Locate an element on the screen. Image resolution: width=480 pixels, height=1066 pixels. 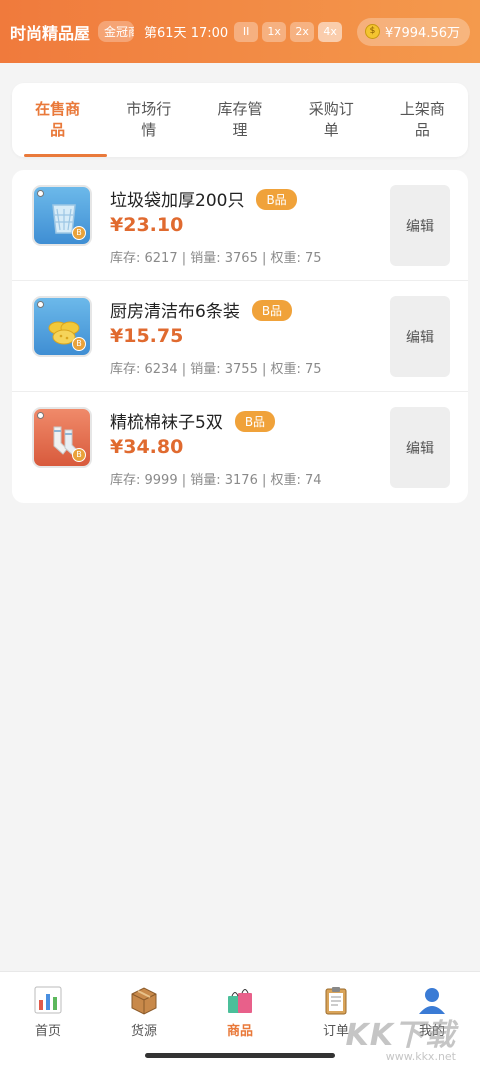
nav-label: 首页 is located at coordinates (47, 1031).